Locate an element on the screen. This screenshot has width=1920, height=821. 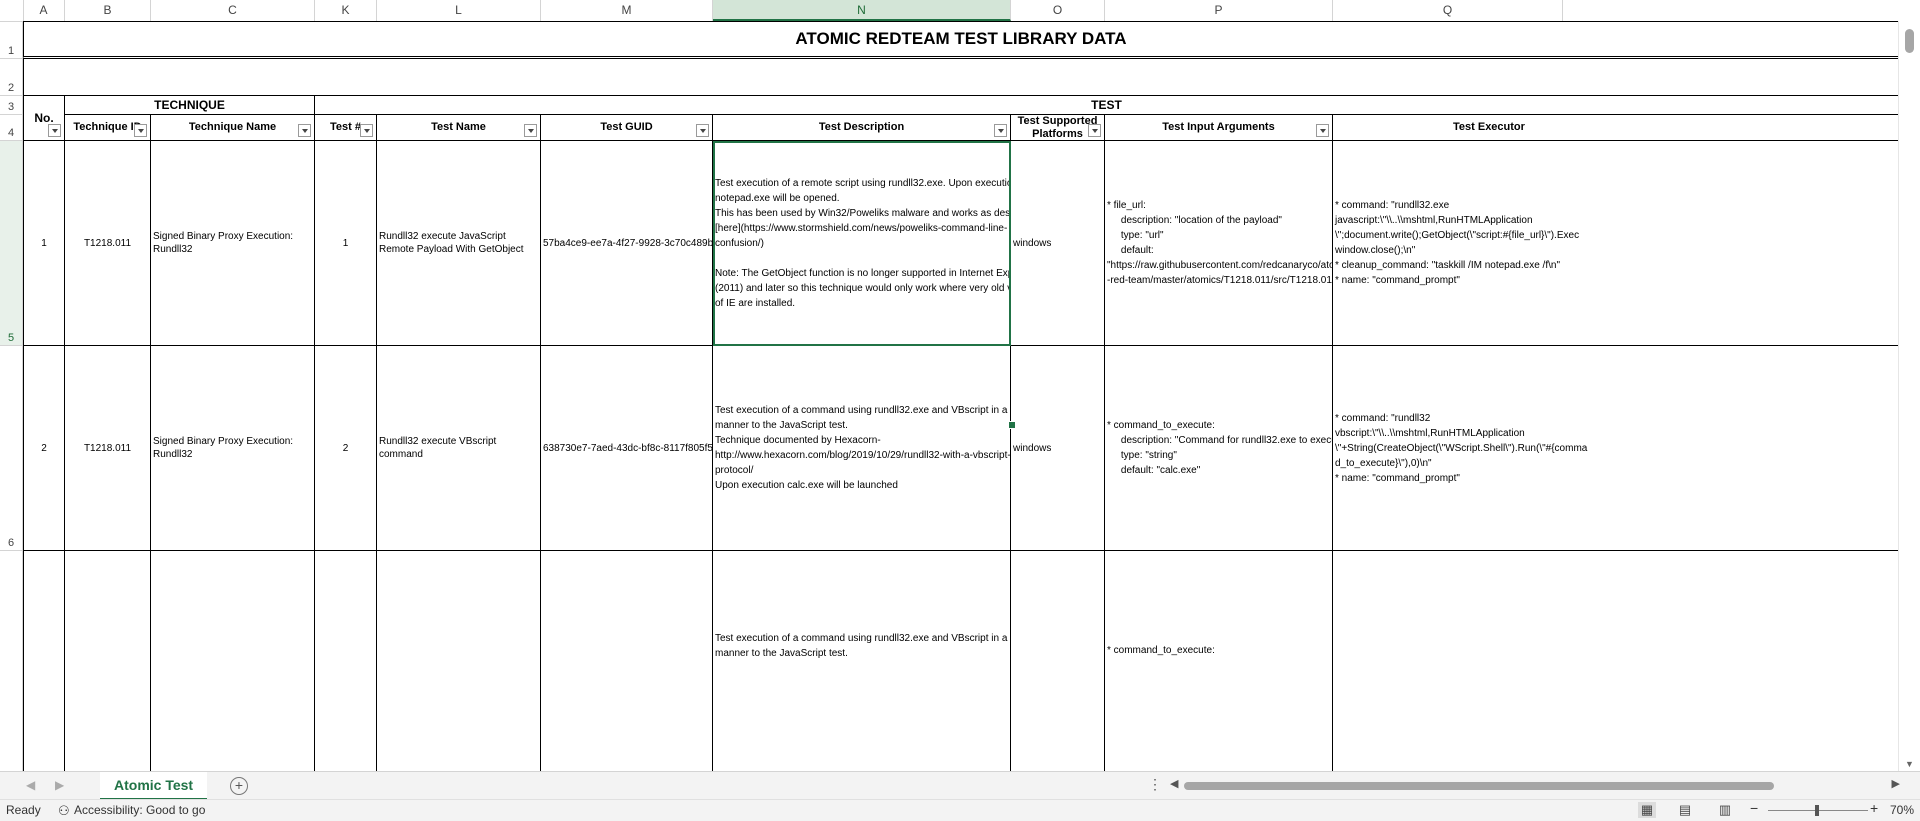
header-test-name-label: Test Name is located at coordinates (458, 127).